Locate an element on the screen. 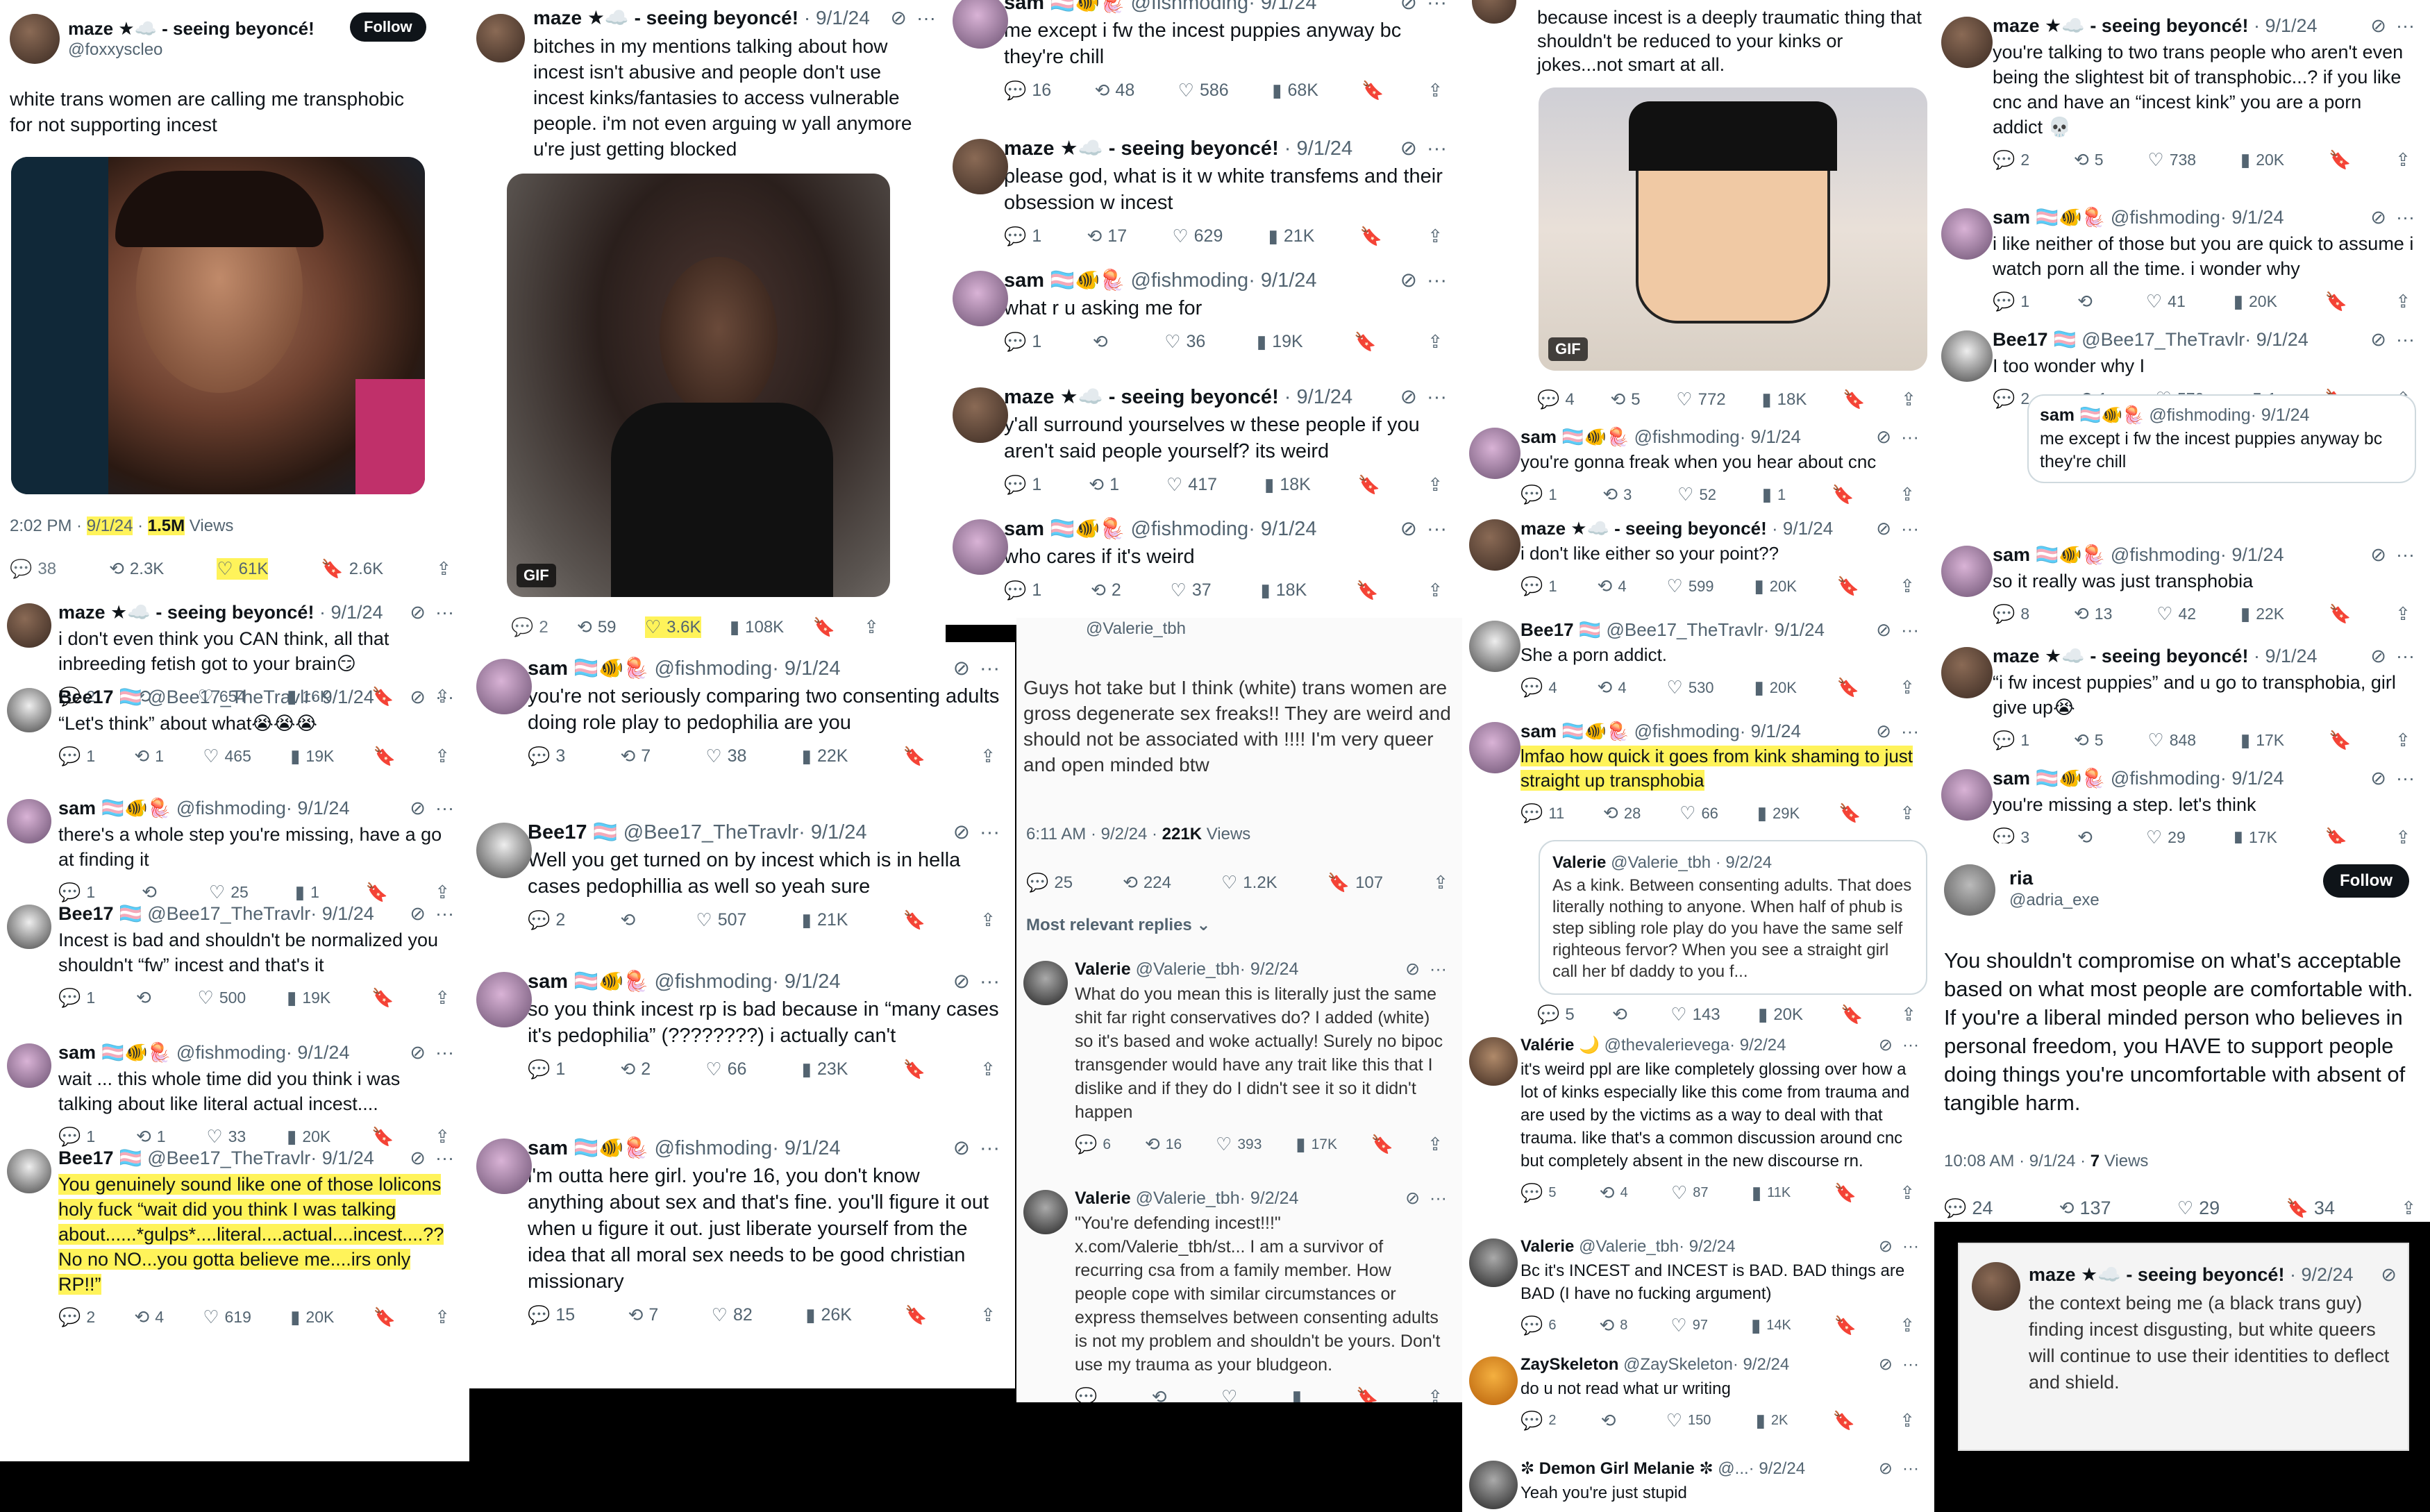 The image size is (2430, 1512). retweet-button: ⟲1 is located at coordinates (151, 1137).